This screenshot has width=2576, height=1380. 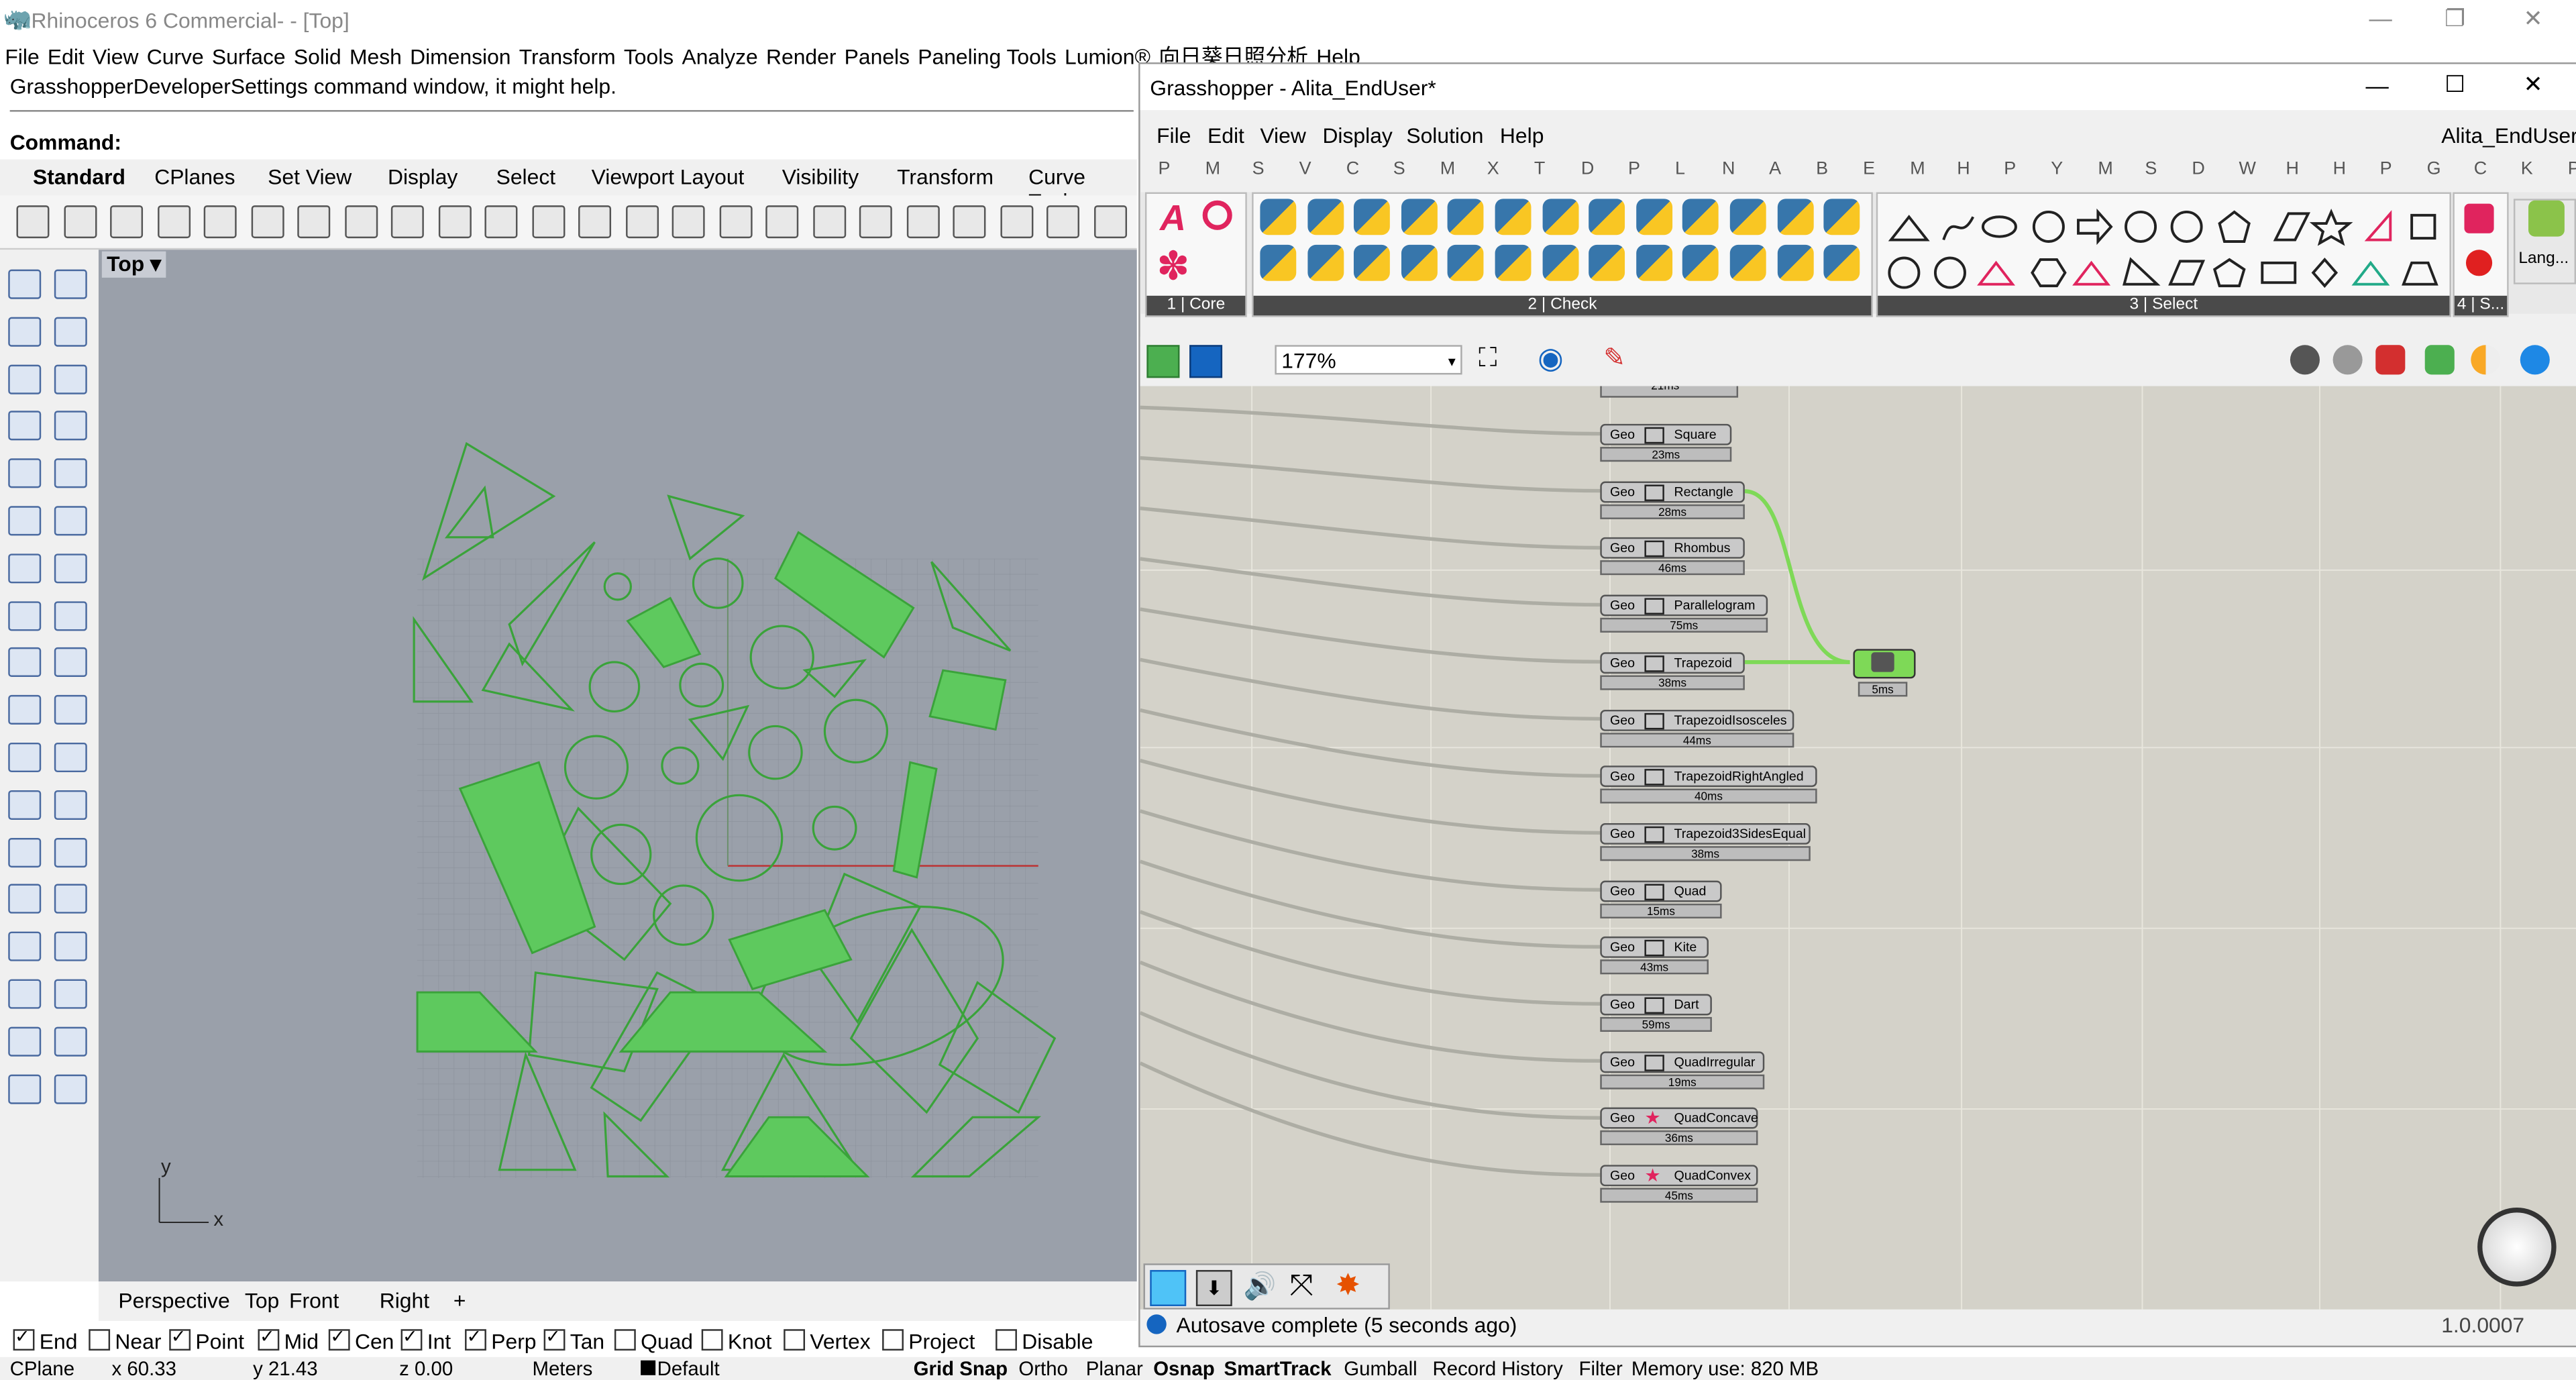 I want to click on burst-icon: ✸, so click(x=1348, y=1286).